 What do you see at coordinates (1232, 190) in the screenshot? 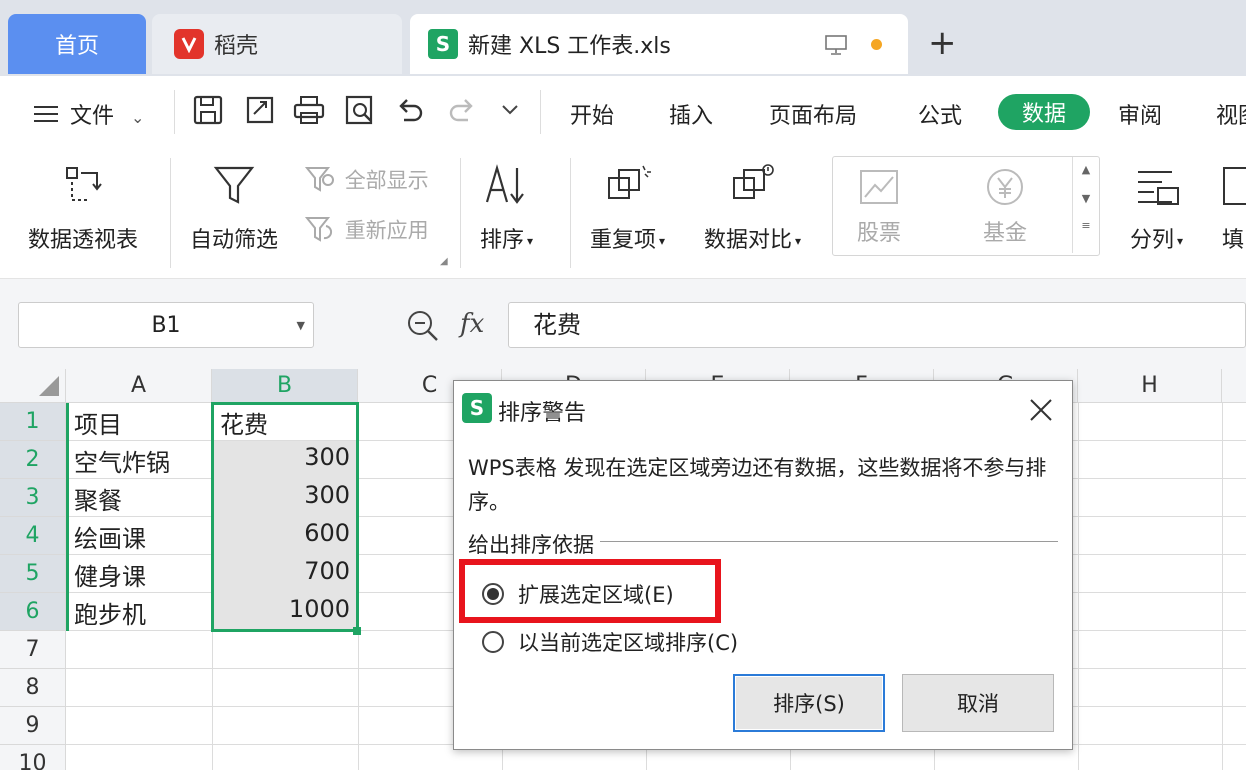
I see `fill-icon` at bounding box center [1232, 190].